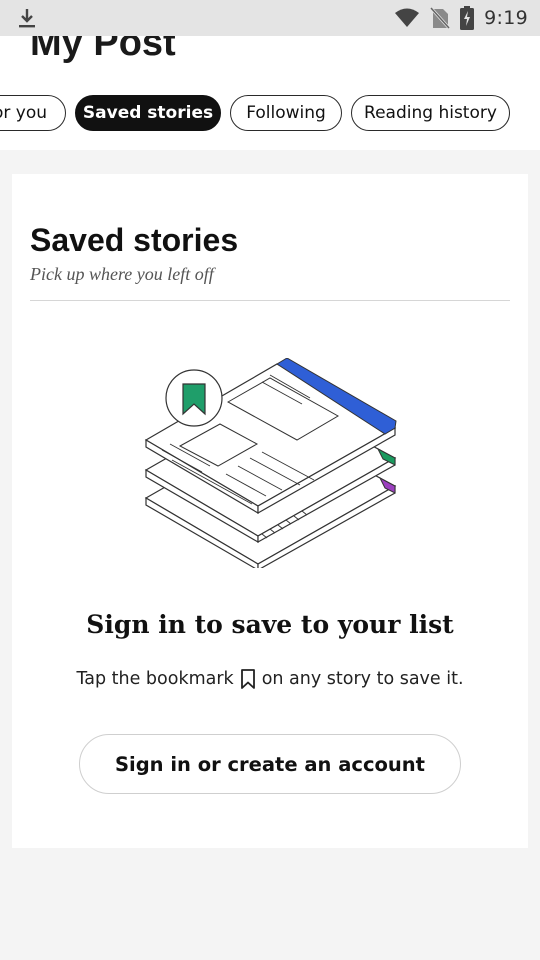 This screenshot has height=960, width=540. What do you see at coordinates (506, 18) in the screenshot?
I see `clock: 9:19` at bounding box center [506, 18].